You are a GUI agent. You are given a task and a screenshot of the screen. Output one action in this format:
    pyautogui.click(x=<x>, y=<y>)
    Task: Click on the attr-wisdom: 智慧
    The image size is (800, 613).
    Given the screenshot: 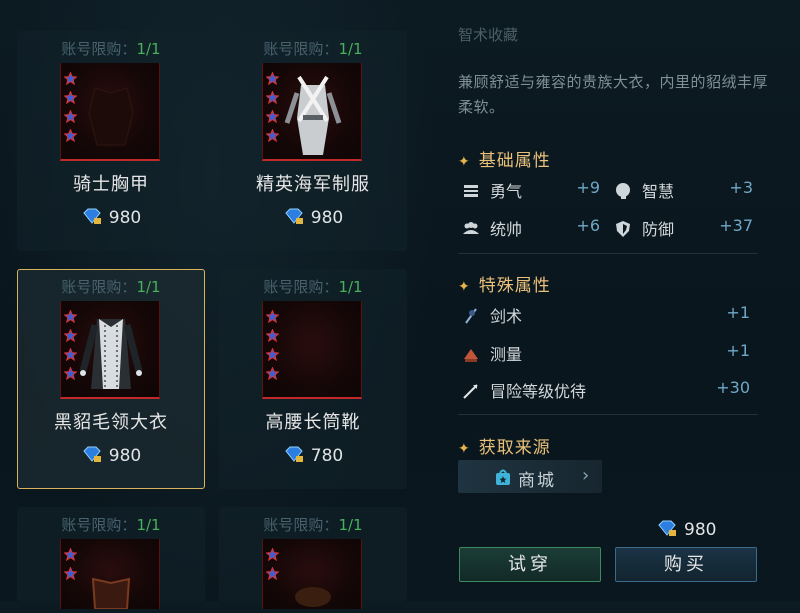 What is the action you would take?
    pyautogui.click(x=644, y=190)
    